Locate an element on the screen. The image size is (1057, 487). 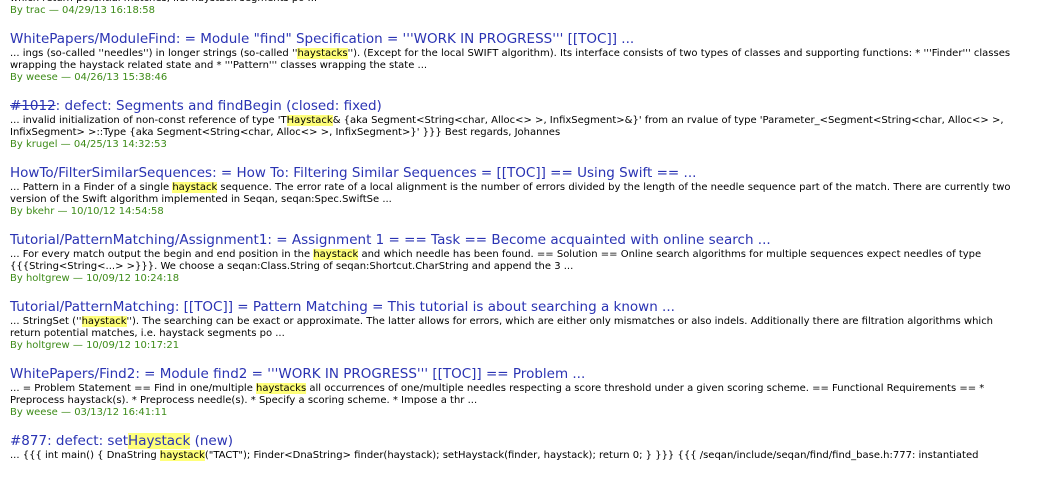
result-meta: By holtgrew — 10/09/12 10:17:21 is located at coordinates (515, 346).